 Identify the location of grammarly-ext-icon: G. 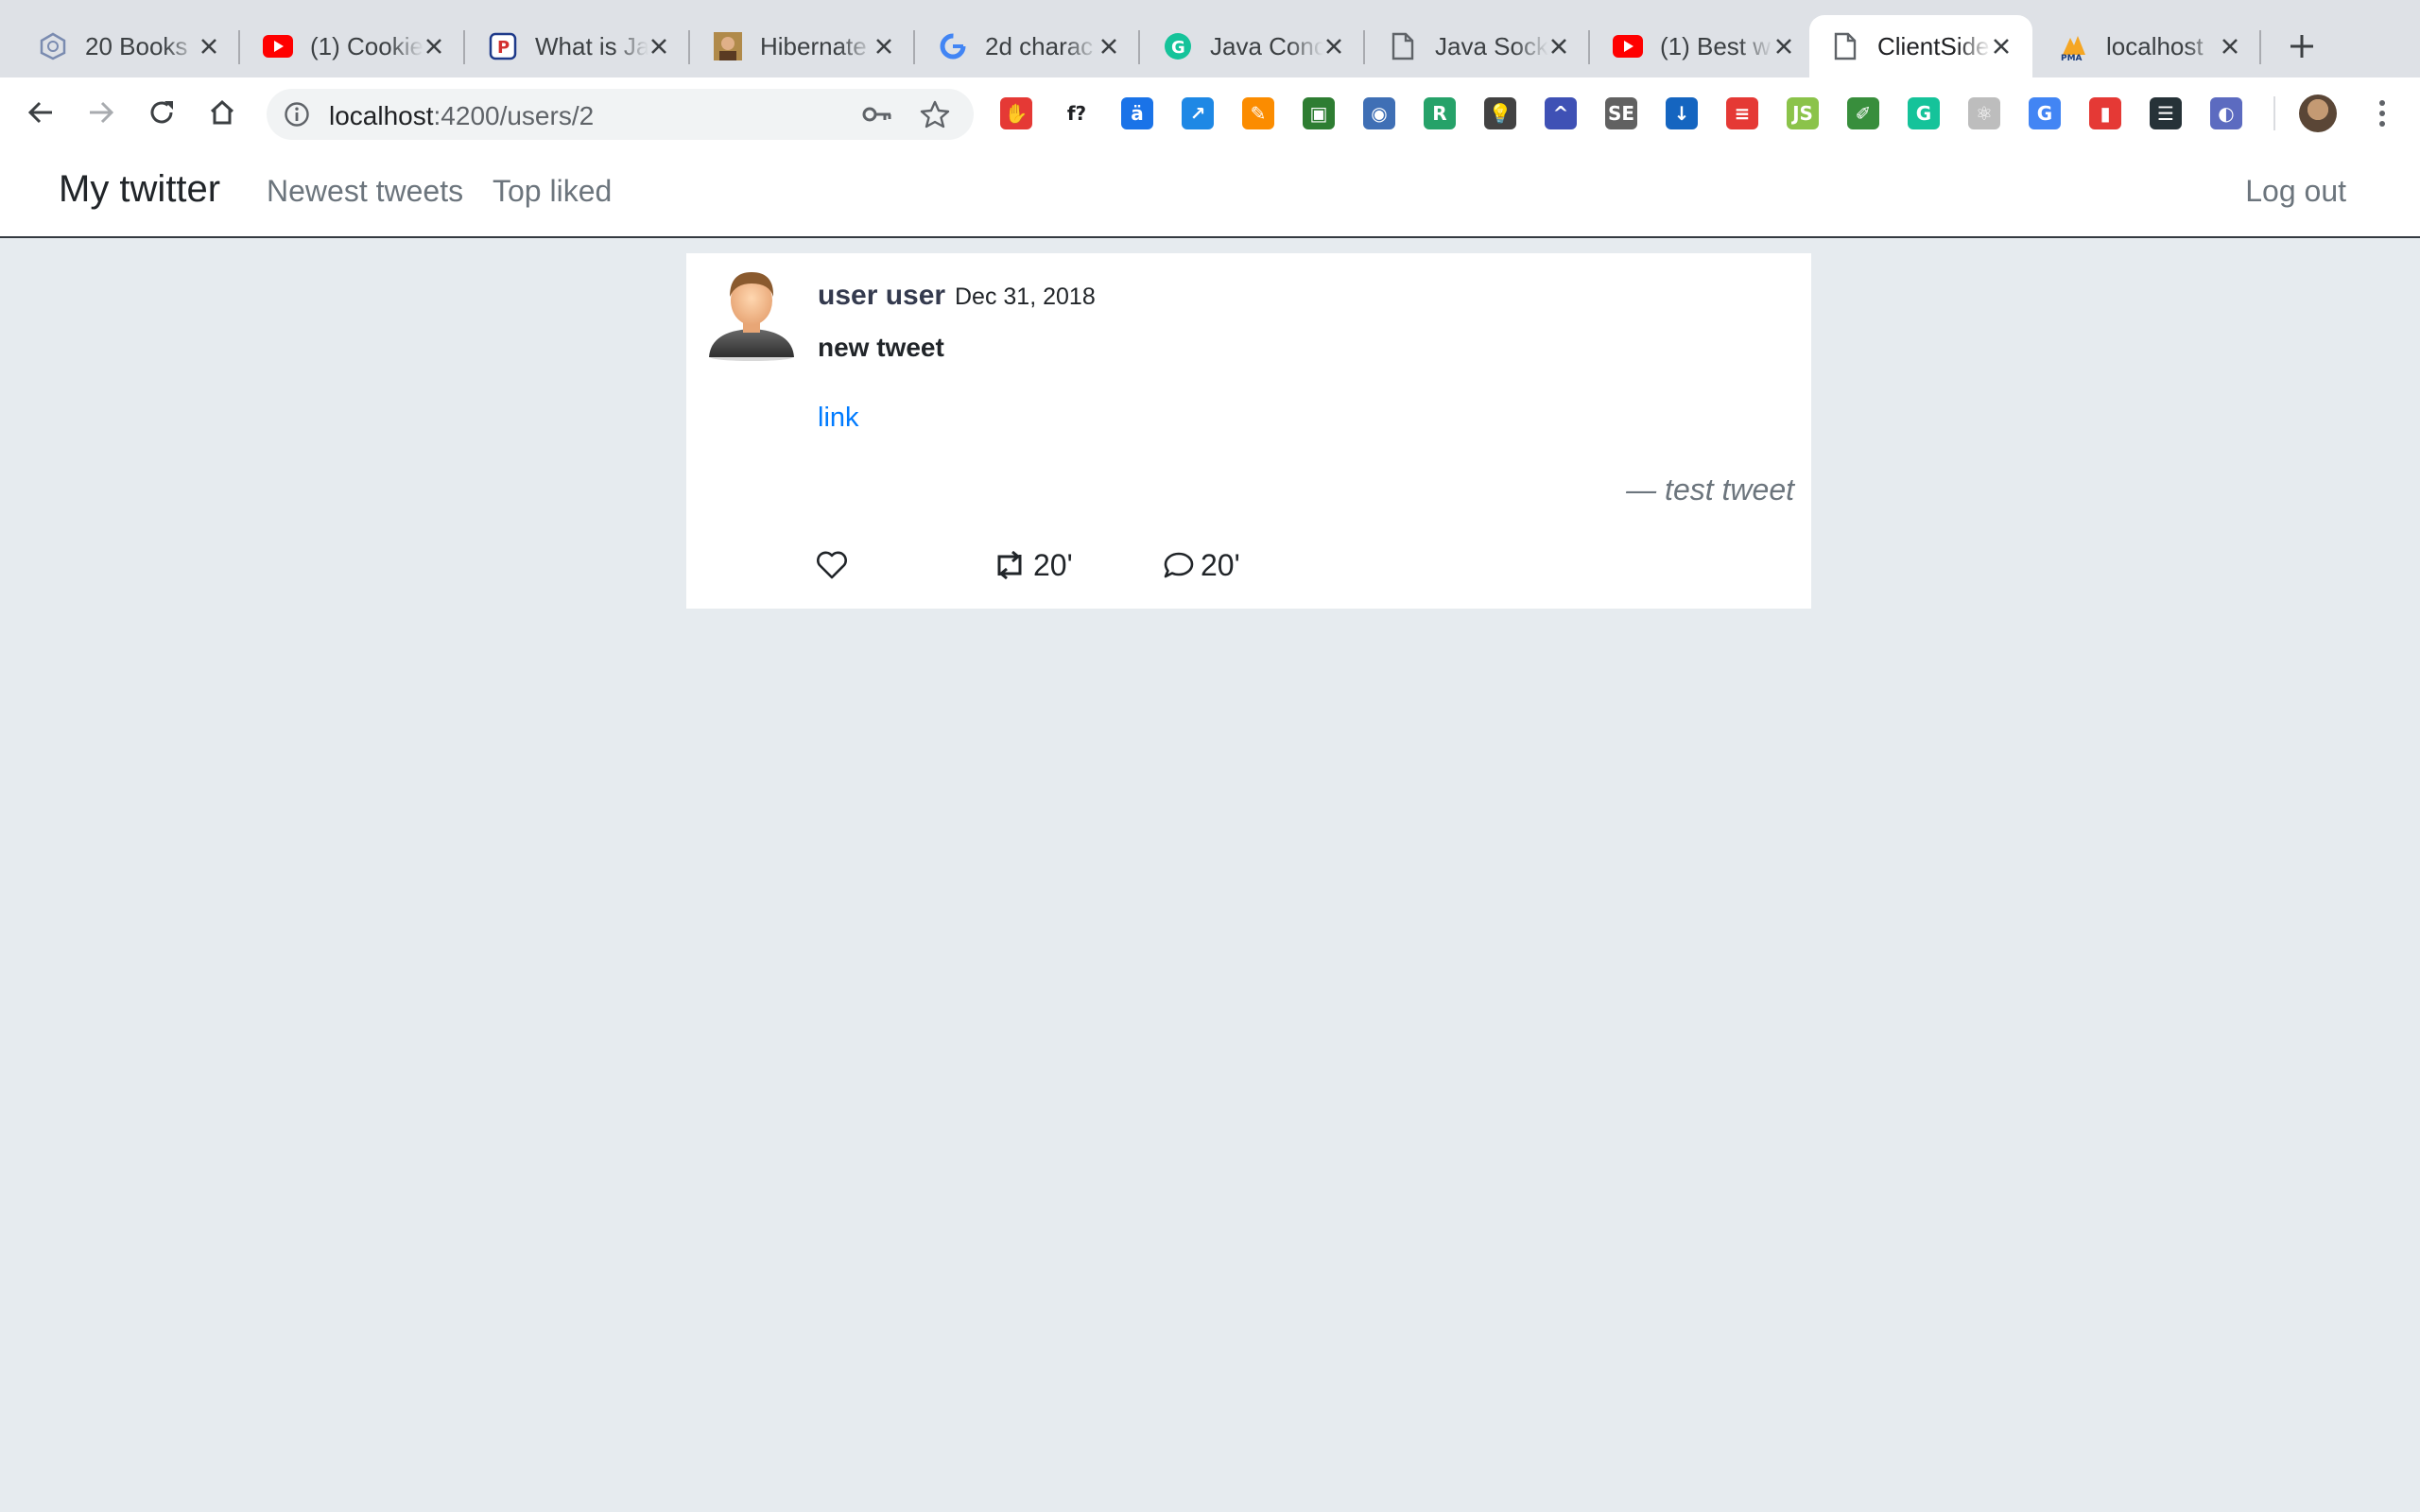
(1924, 113).